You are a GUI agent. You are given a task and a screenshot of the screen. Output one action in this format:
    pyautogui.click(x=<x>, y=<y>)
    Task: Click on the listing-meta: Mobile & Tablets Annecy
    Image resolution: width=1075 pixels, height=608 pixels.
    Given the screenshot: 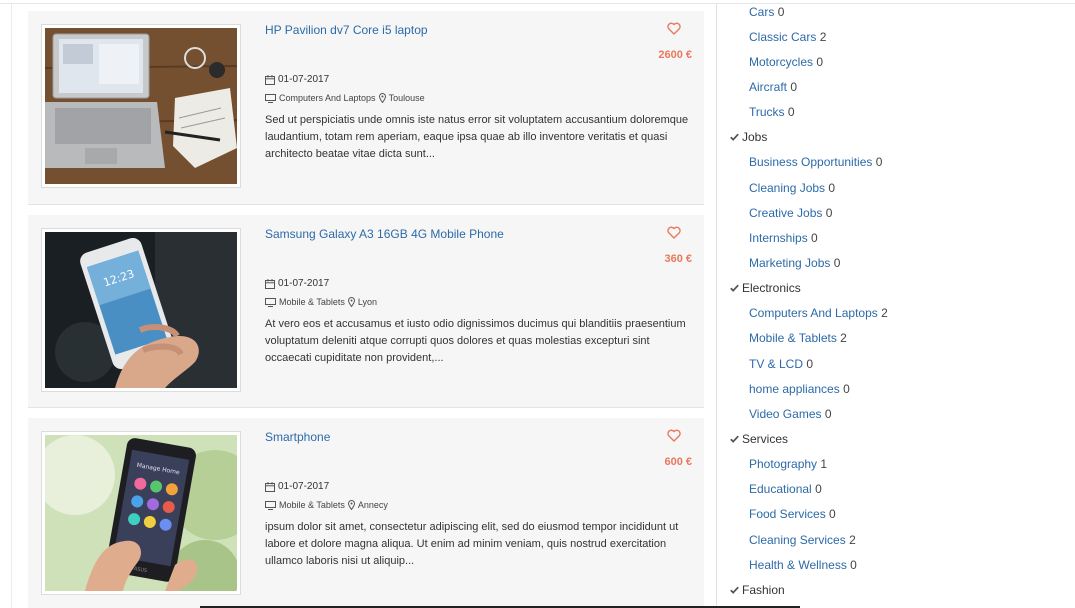 What is the action you would take?
    pyautogui.click(x=326, y=505)
    